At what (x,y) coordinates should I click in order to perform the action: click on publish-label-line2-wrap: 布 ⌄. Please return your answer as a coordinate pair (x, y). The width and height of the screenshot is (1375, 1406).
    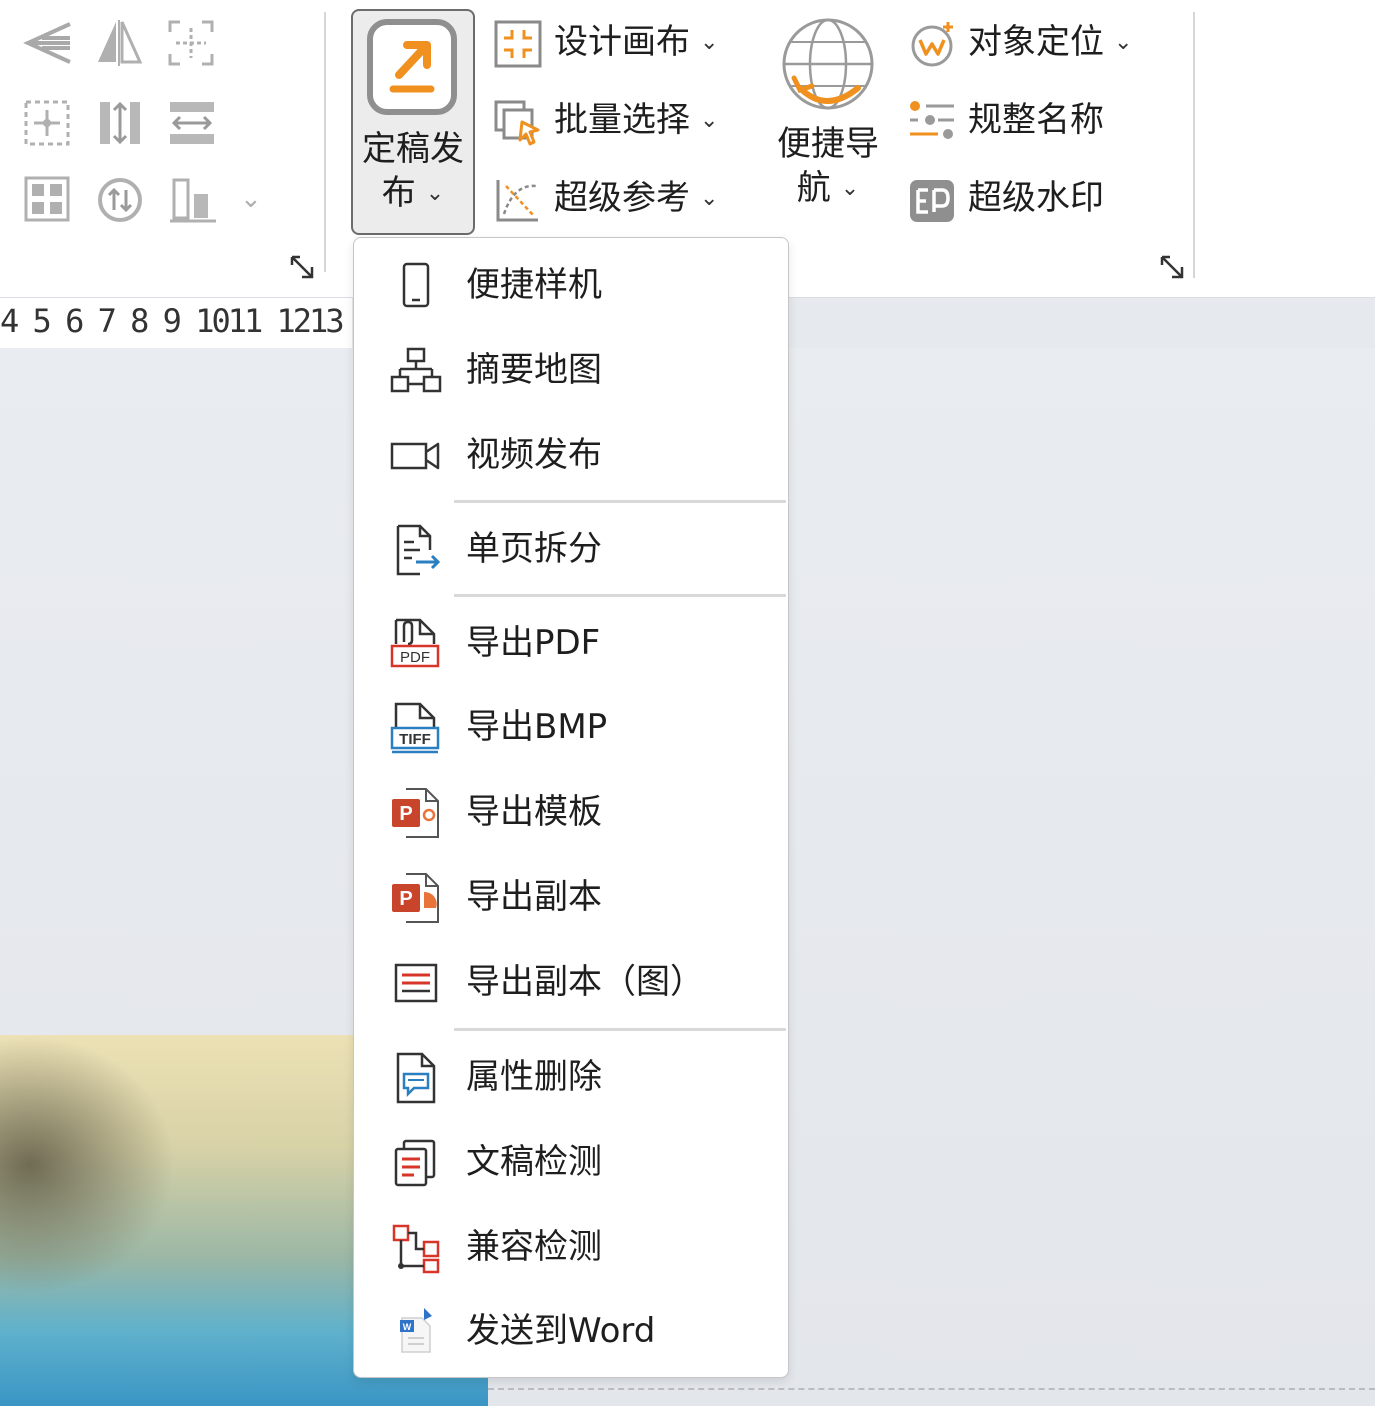
    Looking at the image, I should click on (413, 193).